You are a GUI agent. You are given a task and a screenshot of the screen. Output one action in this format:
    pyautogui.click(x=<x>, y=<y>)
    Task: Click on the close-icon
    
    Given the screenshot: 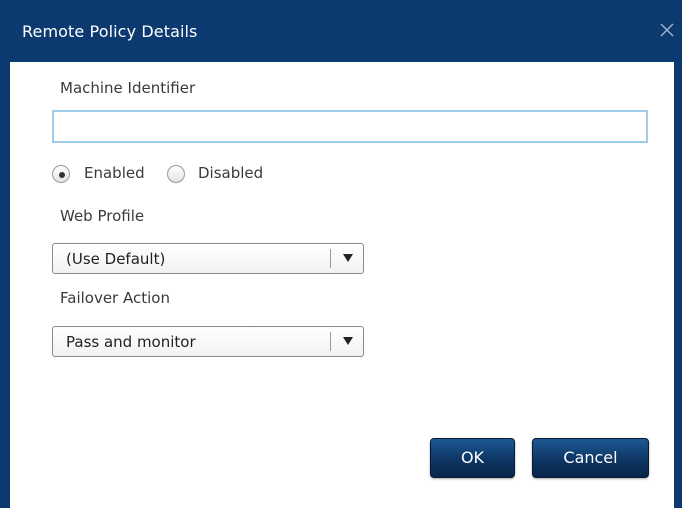 What is the action you would take?
    pyautogui.click(x=667, y=30)
    